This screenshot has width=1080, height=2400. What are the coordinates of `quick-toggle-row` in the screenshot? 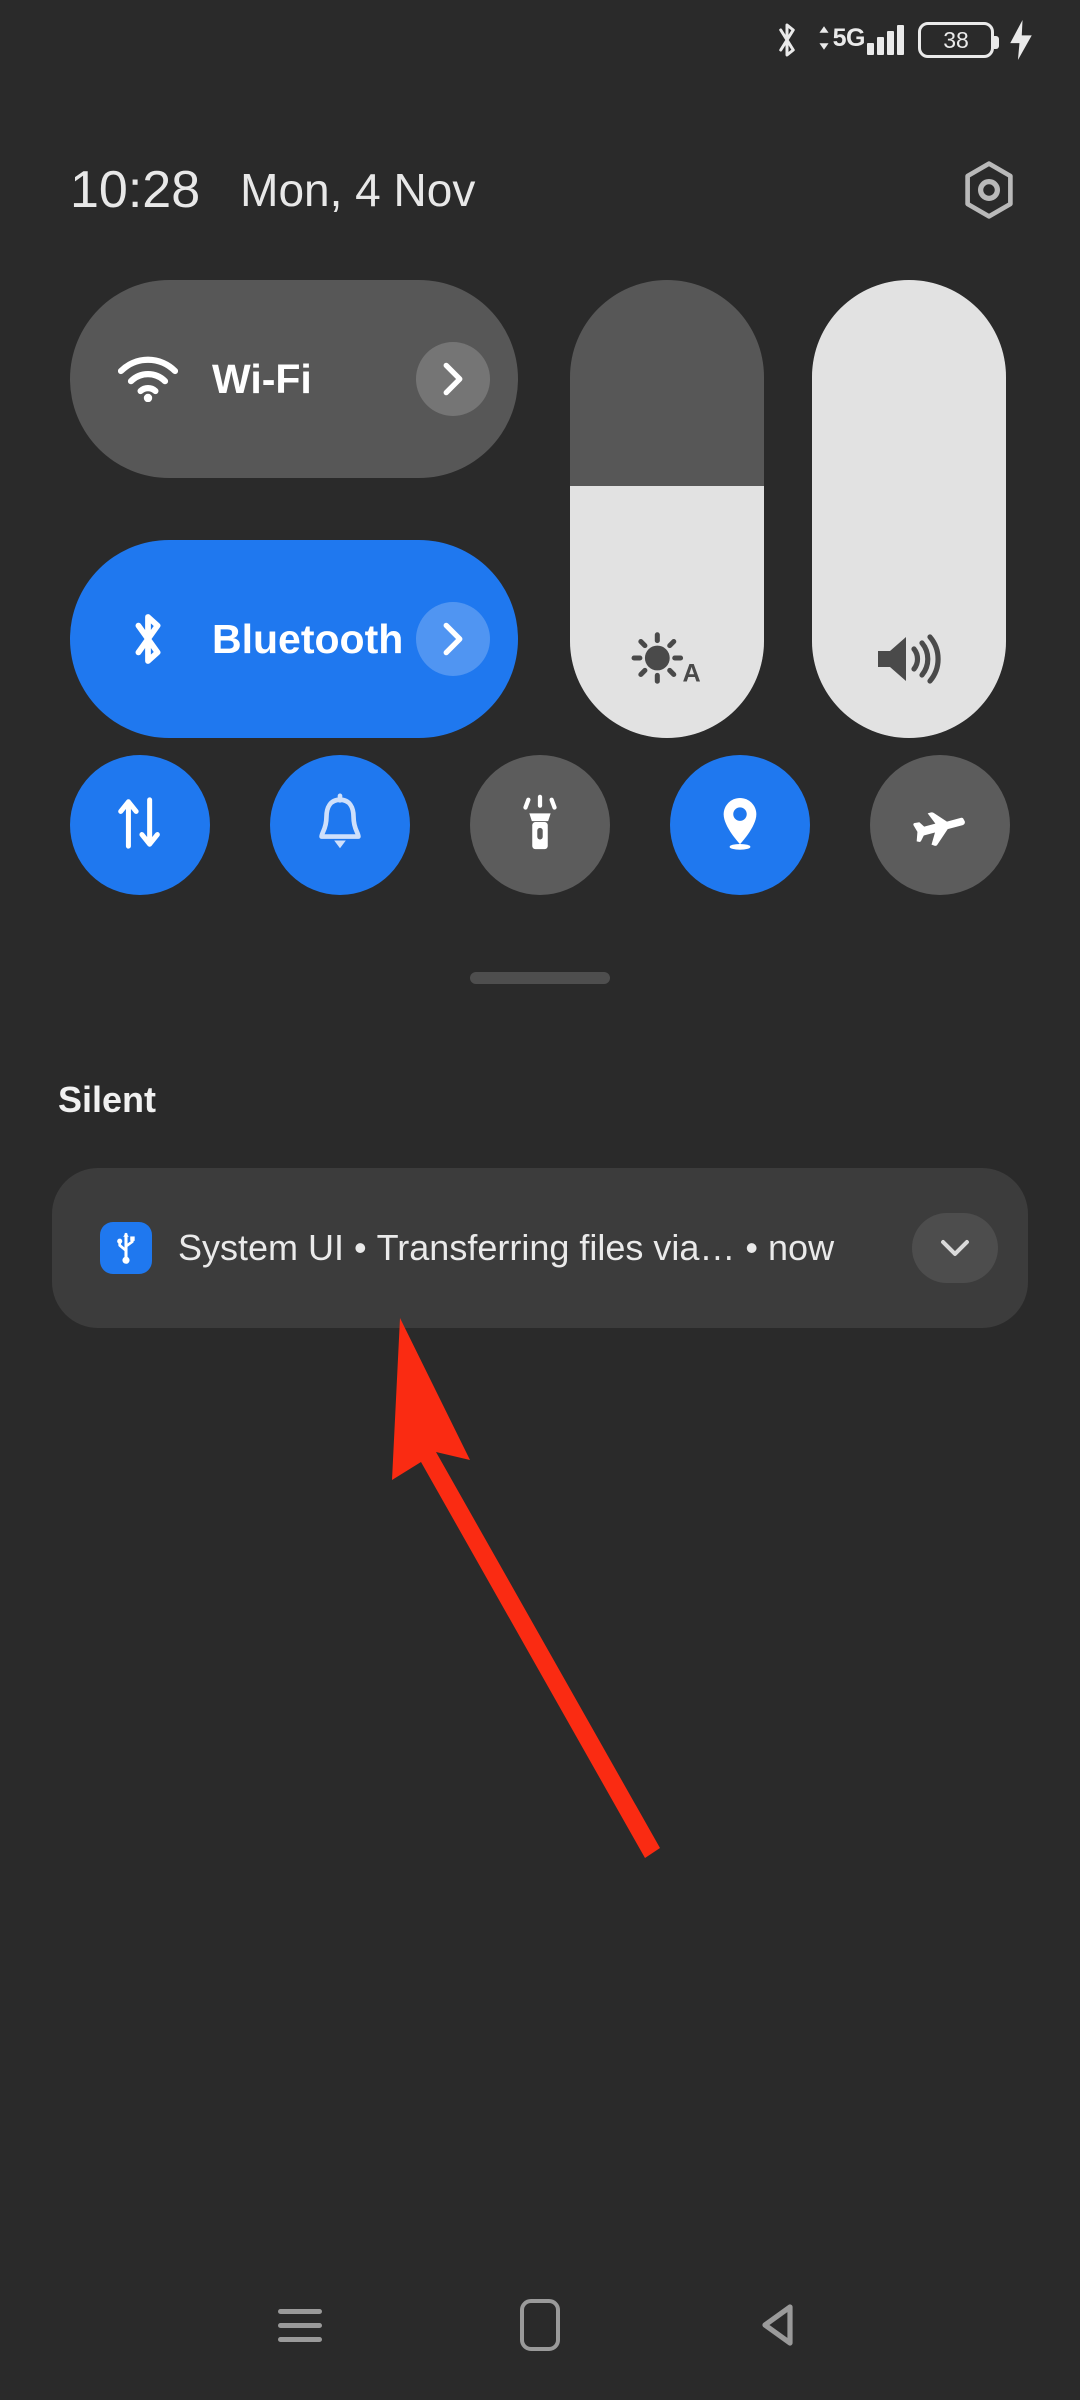 It's located at (540, 825).